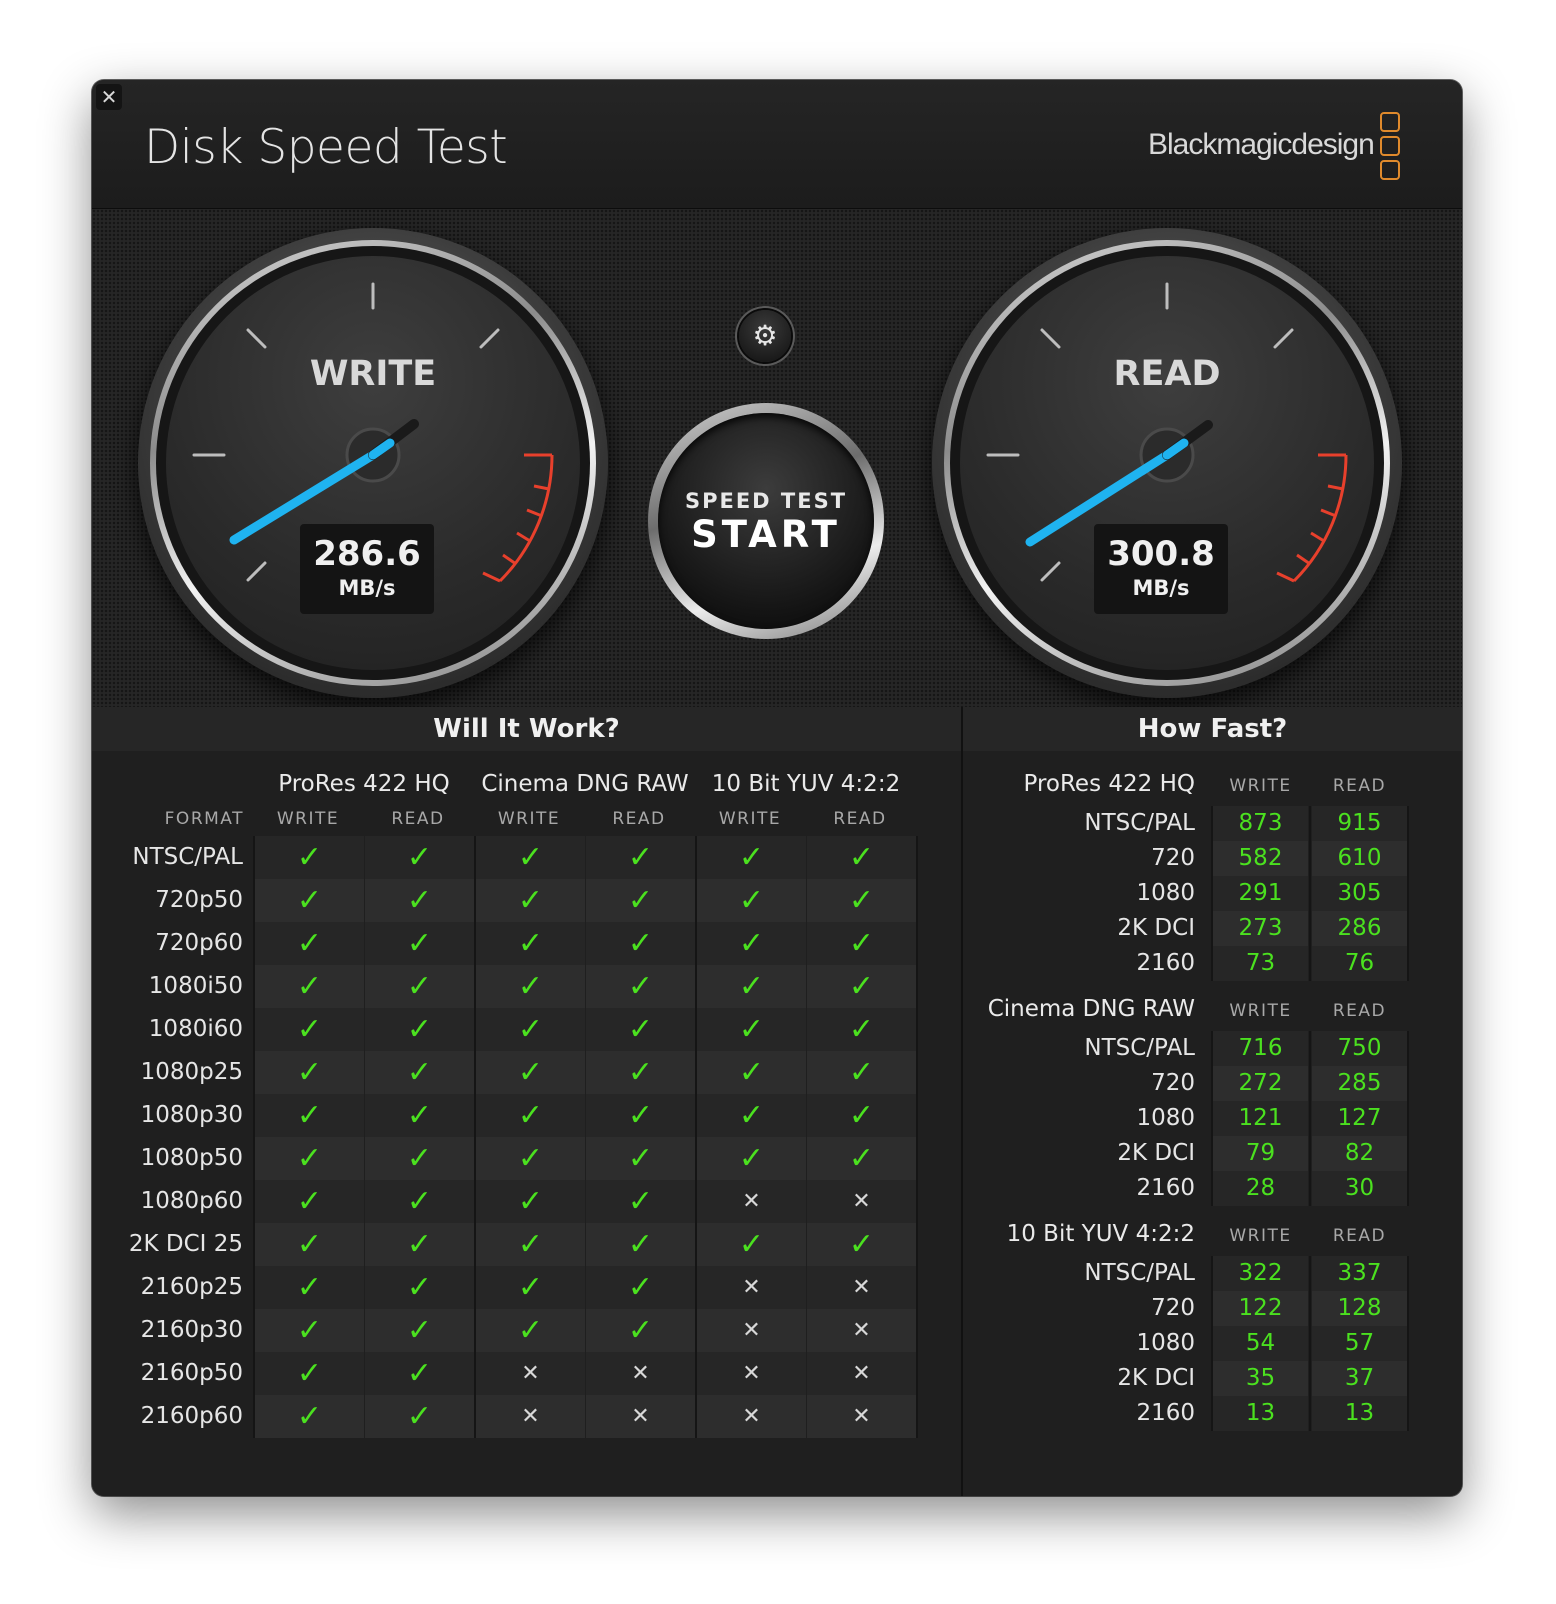 The height and width of the screenshot is (1604, 1556). What do you see at coordinates (1260, 1378) in the screenshot?
I see `write-fps-value: 35` at bounding box center [1260, 1378].